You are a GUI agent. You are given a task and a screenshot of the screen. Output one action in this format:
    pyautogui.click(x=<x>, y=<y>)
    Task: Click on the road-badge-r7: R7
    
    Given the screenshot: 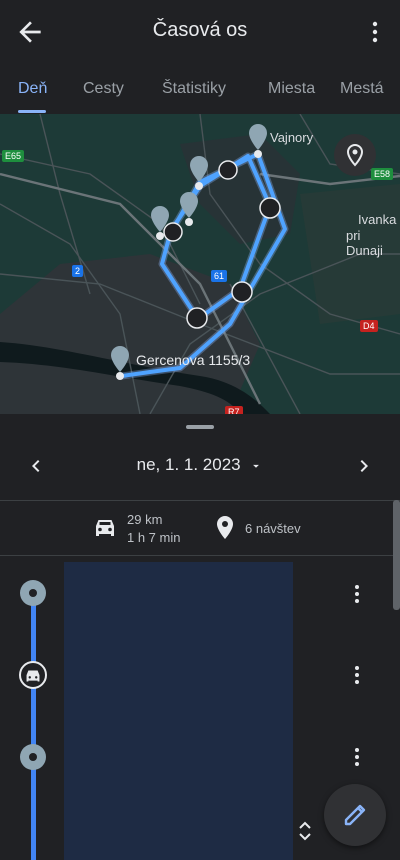 What is the action you would take?
    pyautogui.click(x=234, y=410)
    